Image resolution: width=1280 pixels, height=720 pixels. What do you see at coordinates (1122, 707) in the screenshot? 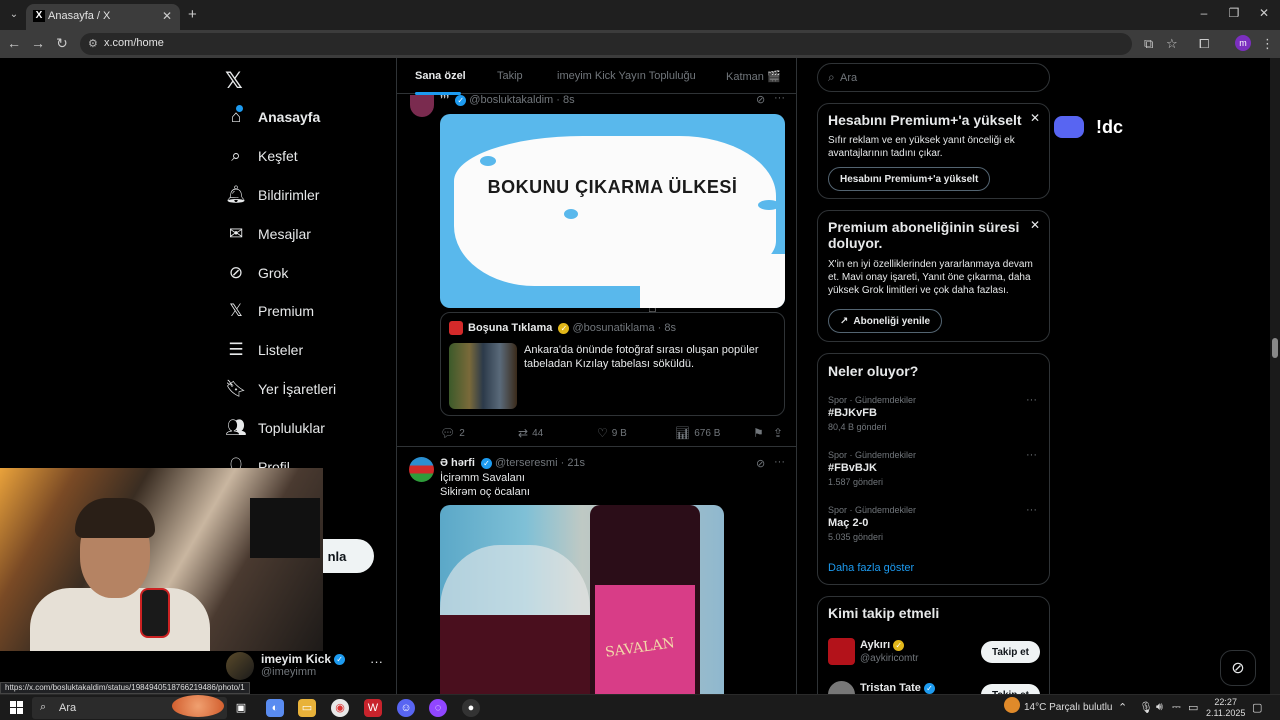
I see `tray-chevron-icon: ⌃` at bounding box center [1122, 707].